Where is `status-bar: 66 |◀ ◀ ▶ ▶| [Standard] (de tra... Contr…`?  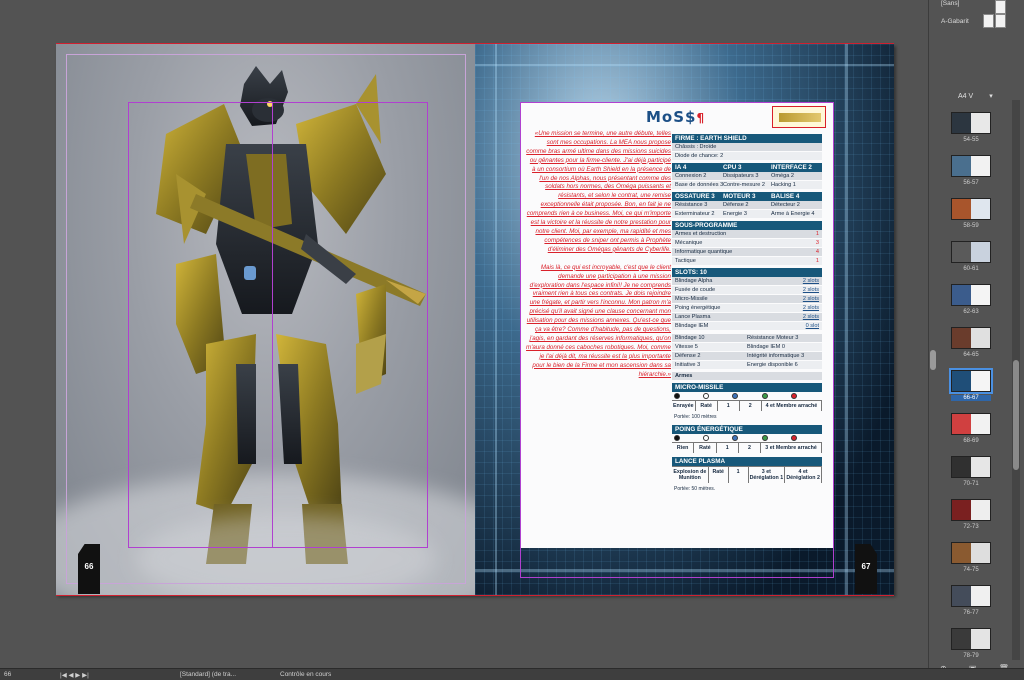
status-bar: 66 |◀ ◀ ▶ ▶| [Standard] (de tra... Contr… is located at coordinates (512, 674).